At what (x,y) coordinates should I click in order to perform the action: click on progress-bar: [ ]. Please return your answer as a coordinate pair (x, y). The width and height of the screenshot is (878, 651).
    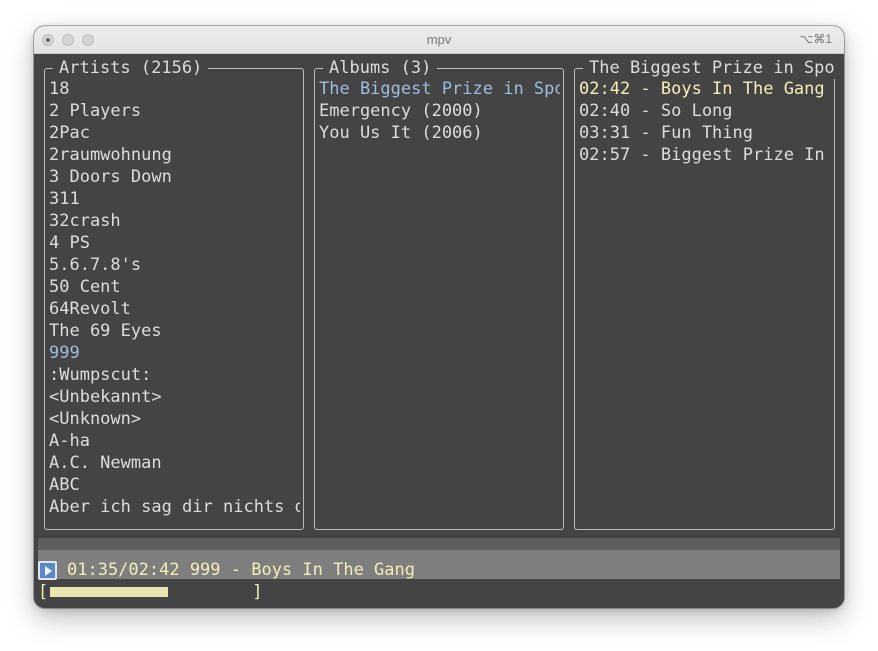
    Looking at the image, I should click on (150, 592).